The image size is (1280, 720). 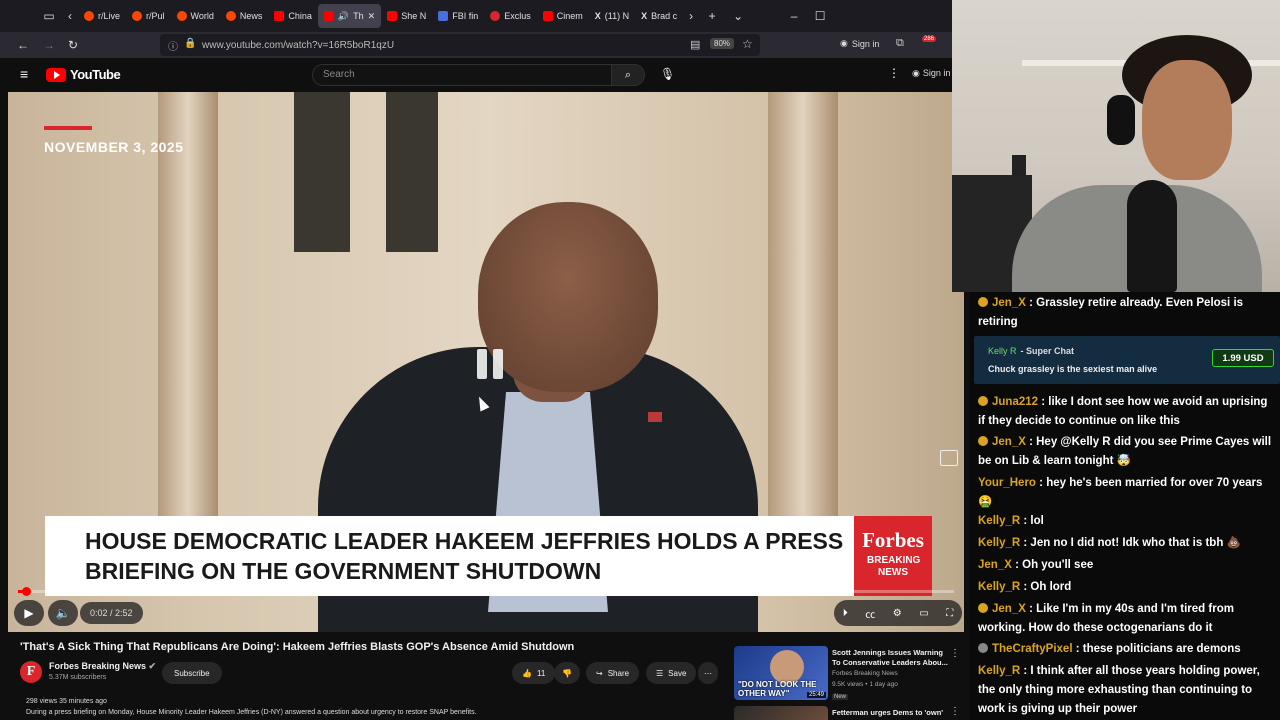 I want to click on maximize-icon: ☐, so click(x=820, y=16).